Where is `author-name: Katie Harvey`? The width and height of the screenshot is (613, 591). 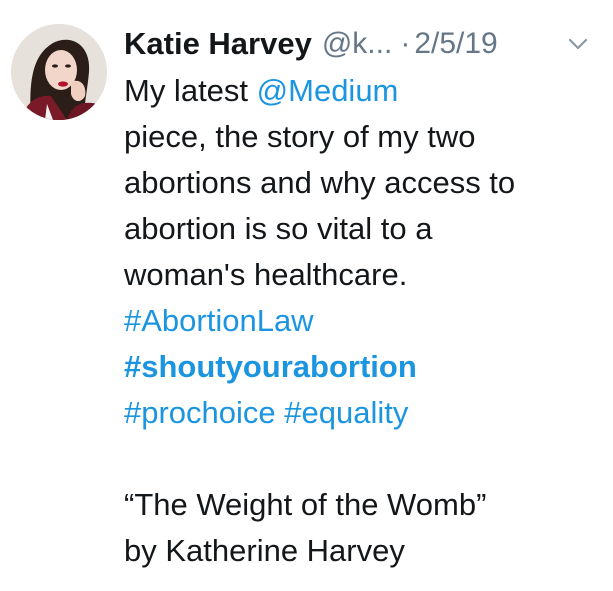
author-name: Katie Harvey is located at coordinates (218, 44).